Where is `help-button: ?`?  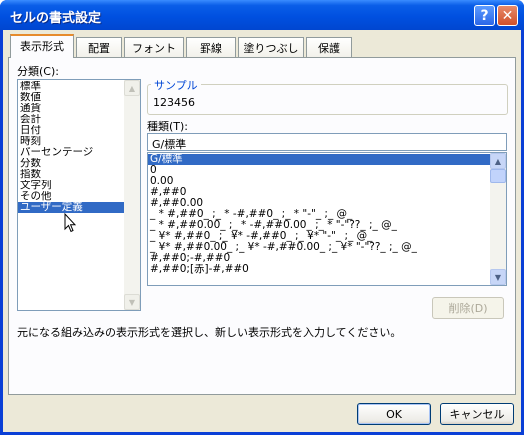 help-button: ? is located at coordinates (484, 15).